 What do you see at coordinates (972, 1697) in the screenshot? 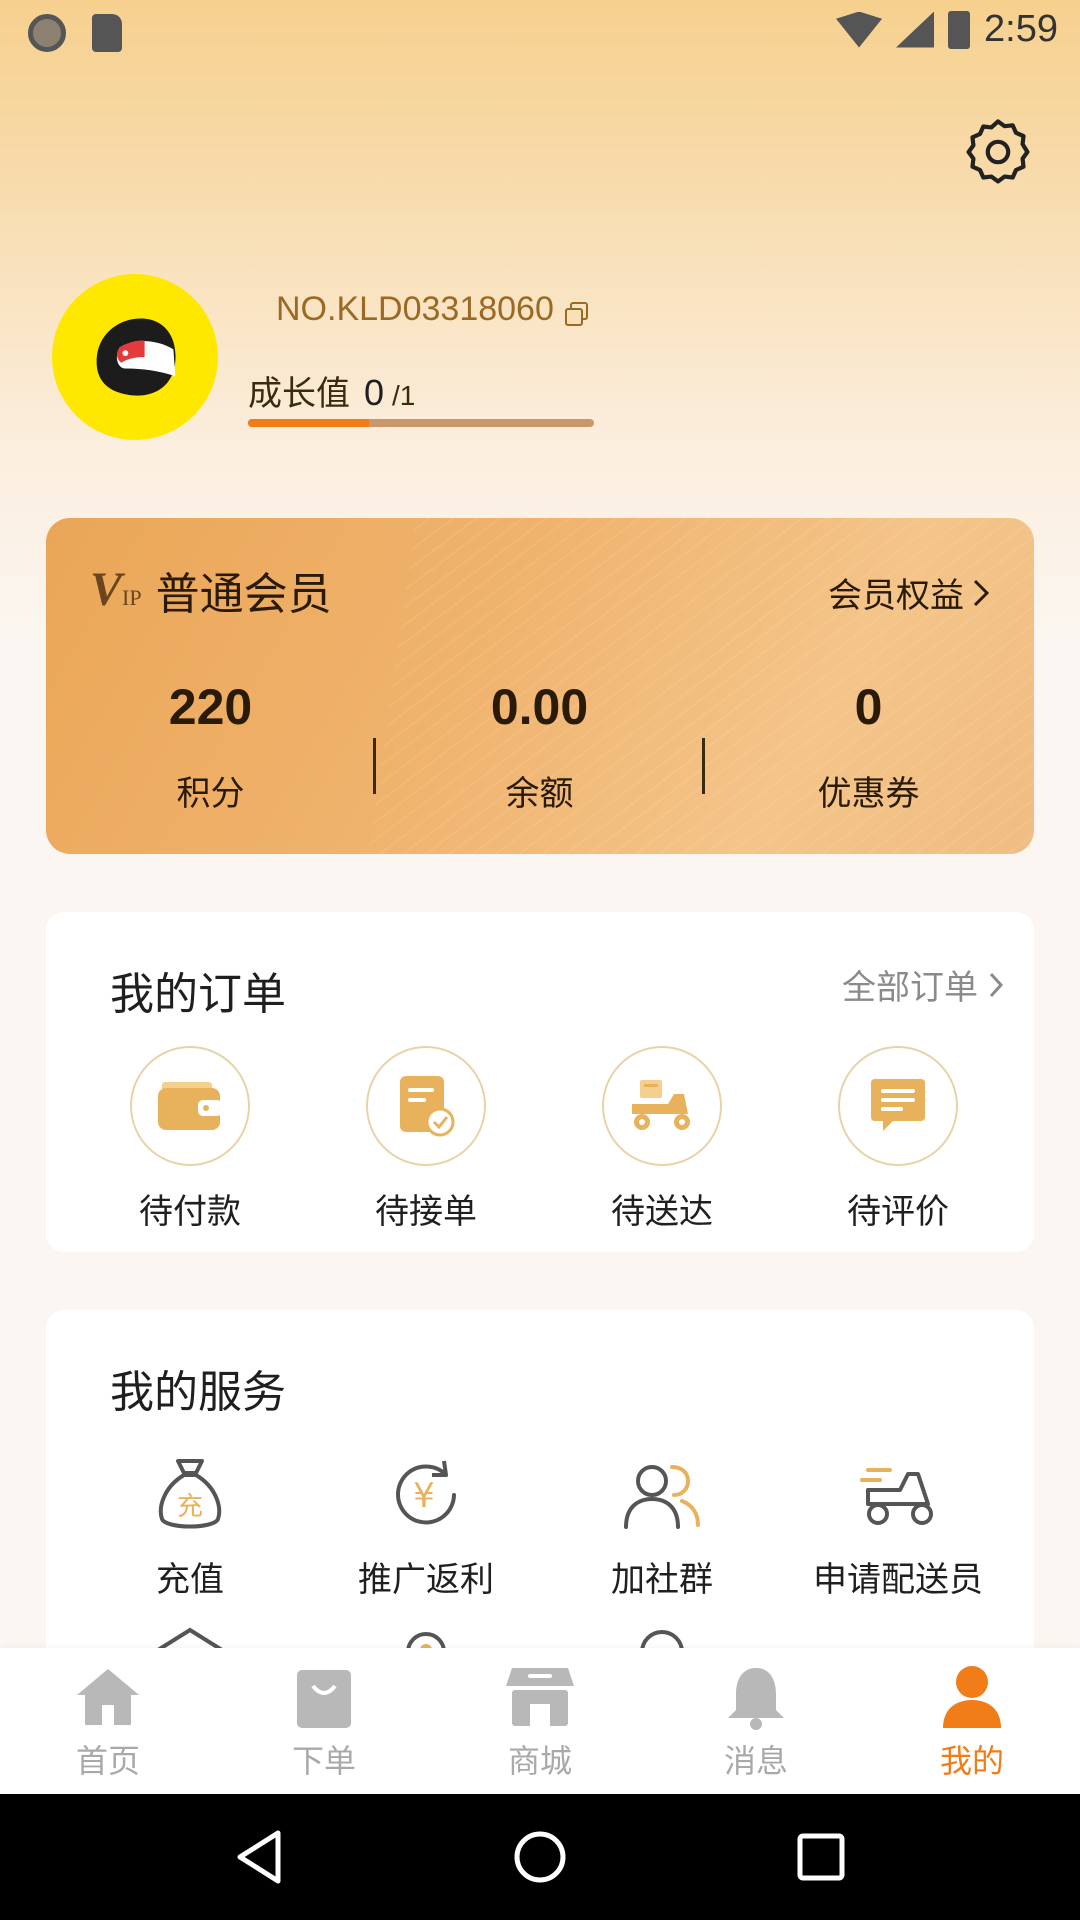
I see `person-icon` at bounding box center [972, 1697].